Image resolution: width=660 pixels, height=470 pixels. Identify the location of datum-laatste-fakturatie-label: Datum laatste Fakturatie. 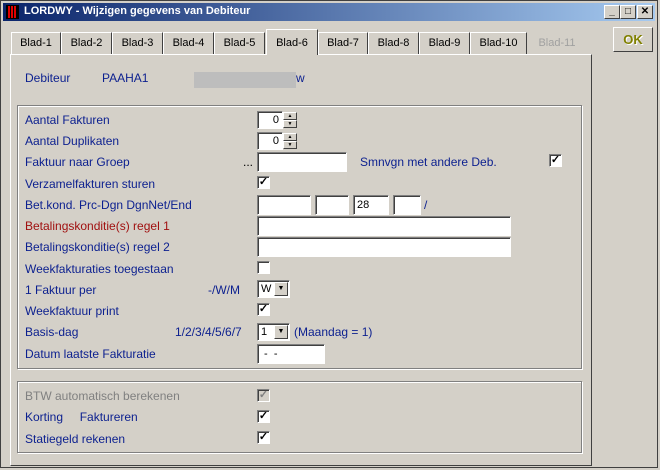
(90, 354).